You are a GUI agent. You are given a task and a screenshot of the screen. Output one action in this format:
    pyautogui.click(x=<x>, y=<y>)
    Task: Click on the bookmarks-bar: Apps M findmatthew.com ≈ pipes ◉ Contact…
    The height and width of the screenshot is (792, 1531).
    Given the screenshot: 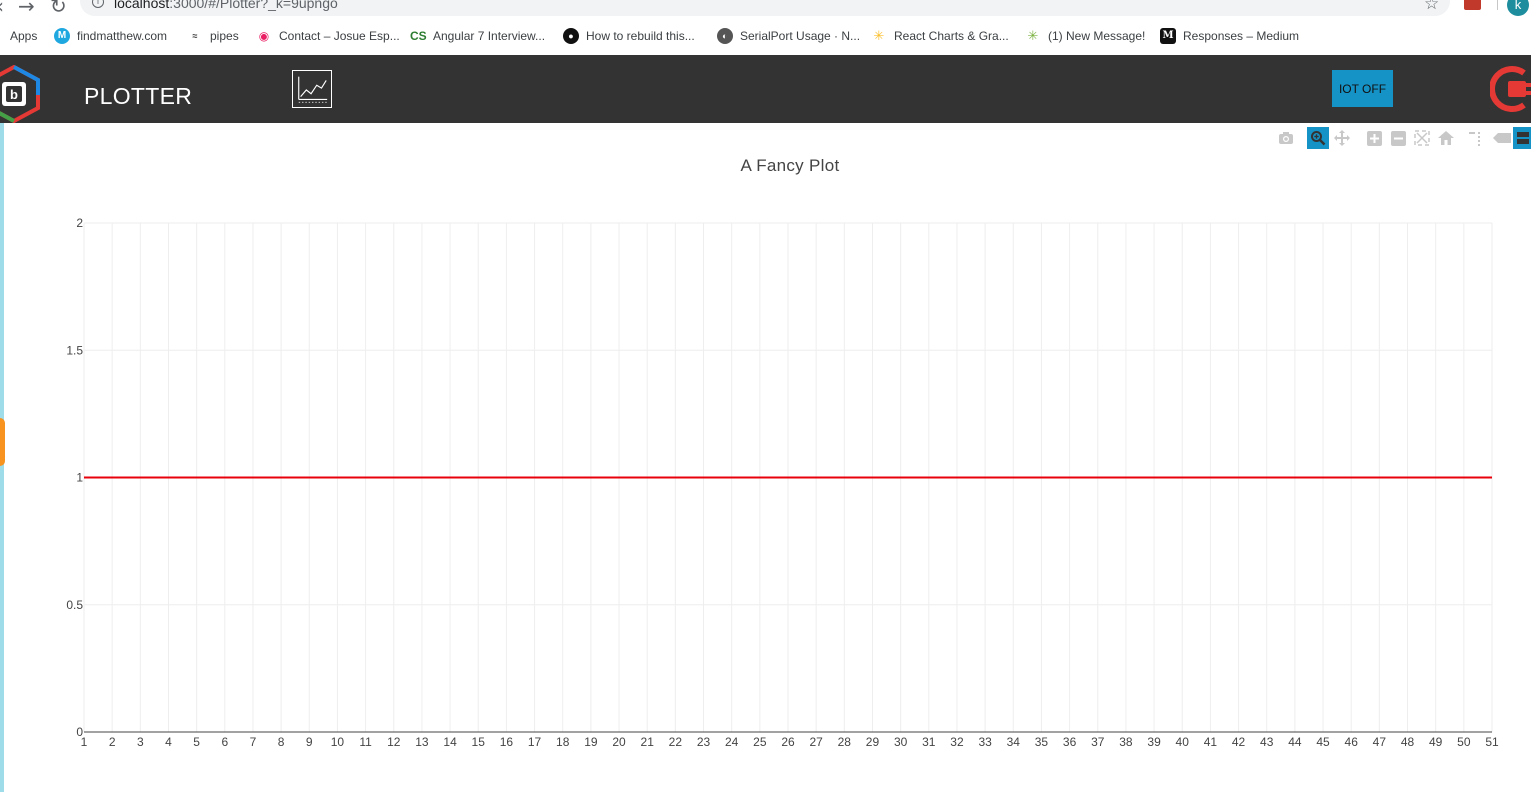 What is the action you would take?
    pyautogui.click(x=765, y=36)
    